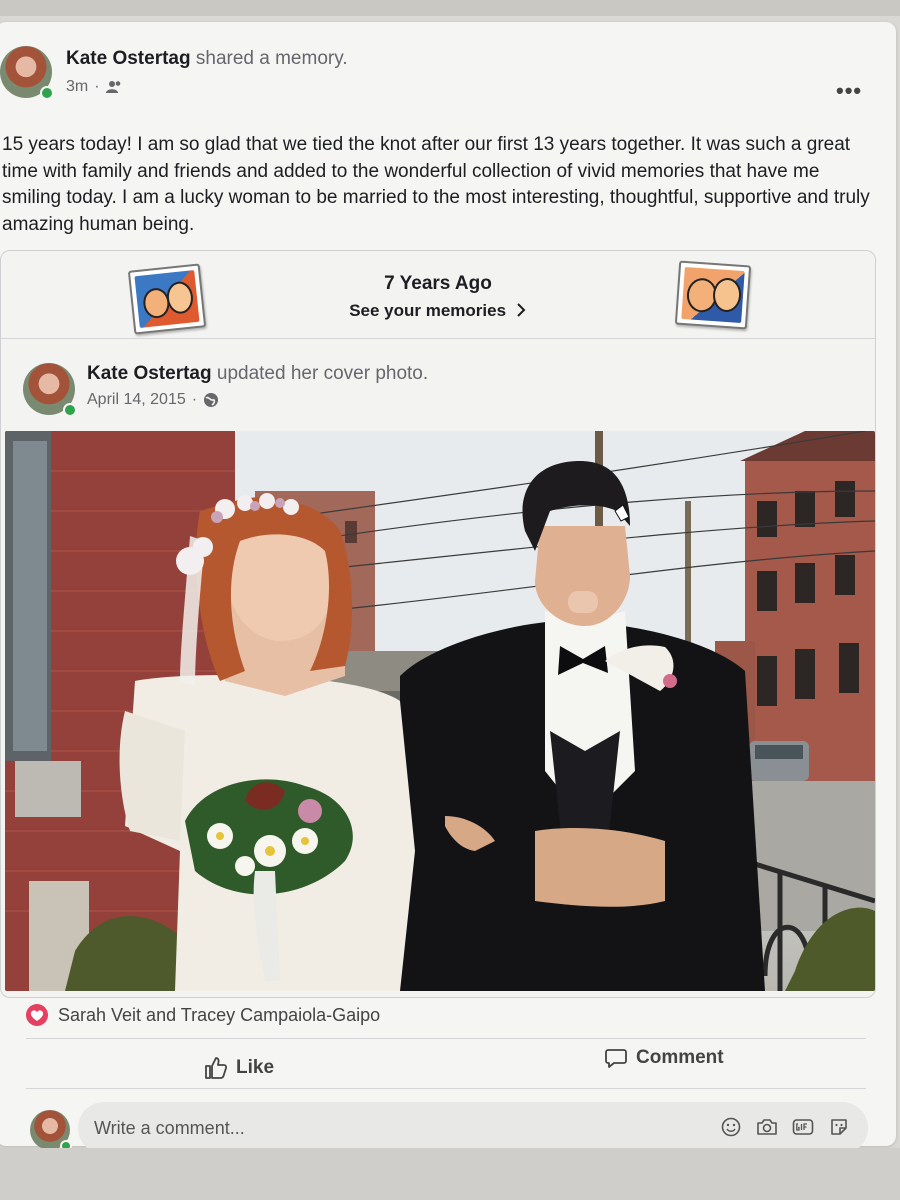 Image resolution: width=900 pixels, height=1200 pixels. I want to click on comment-label: Comment, so click(680, 1057).